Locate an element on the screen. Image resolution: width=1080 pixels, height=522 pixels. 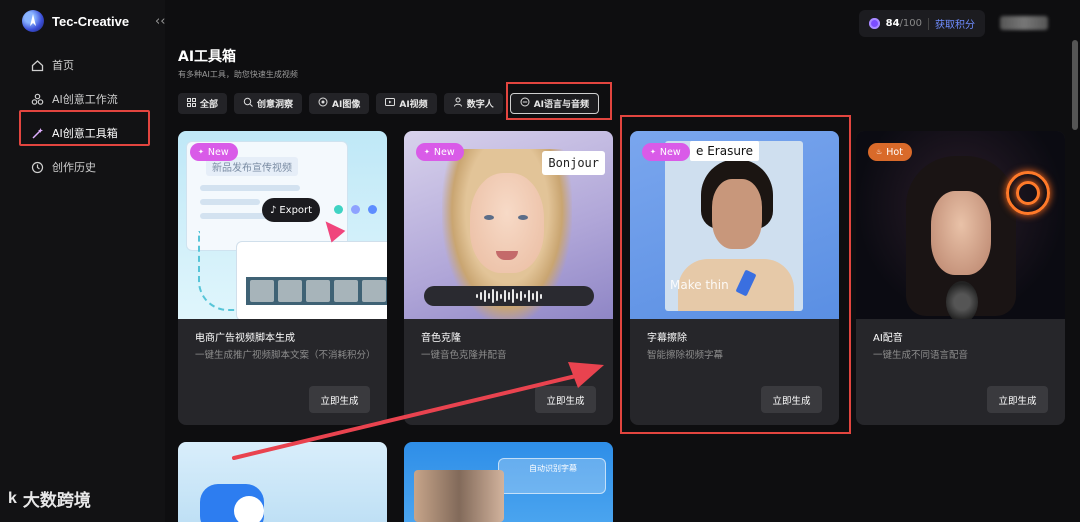
card-title: 电商广告视频脚本生成 is located at coordinates (245, 338).